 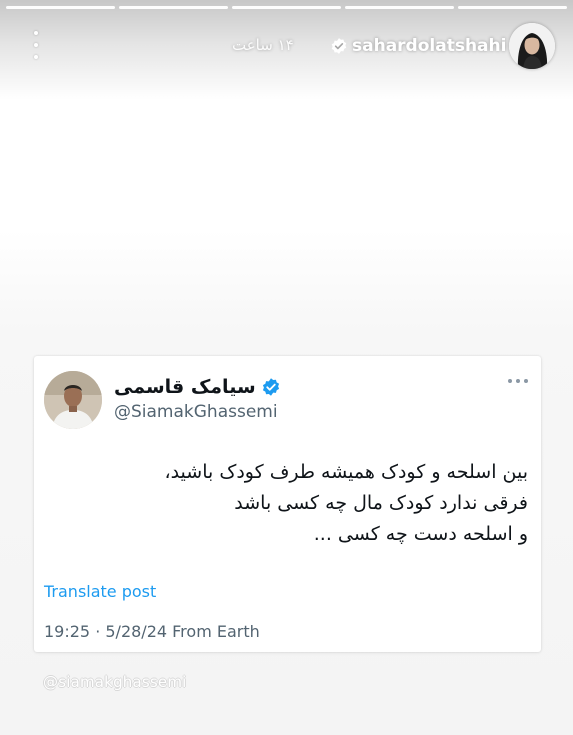 I want to click on tweet-timestamp: 19:25 · 5/28/24 From Earth, so click(x=152, y=631).